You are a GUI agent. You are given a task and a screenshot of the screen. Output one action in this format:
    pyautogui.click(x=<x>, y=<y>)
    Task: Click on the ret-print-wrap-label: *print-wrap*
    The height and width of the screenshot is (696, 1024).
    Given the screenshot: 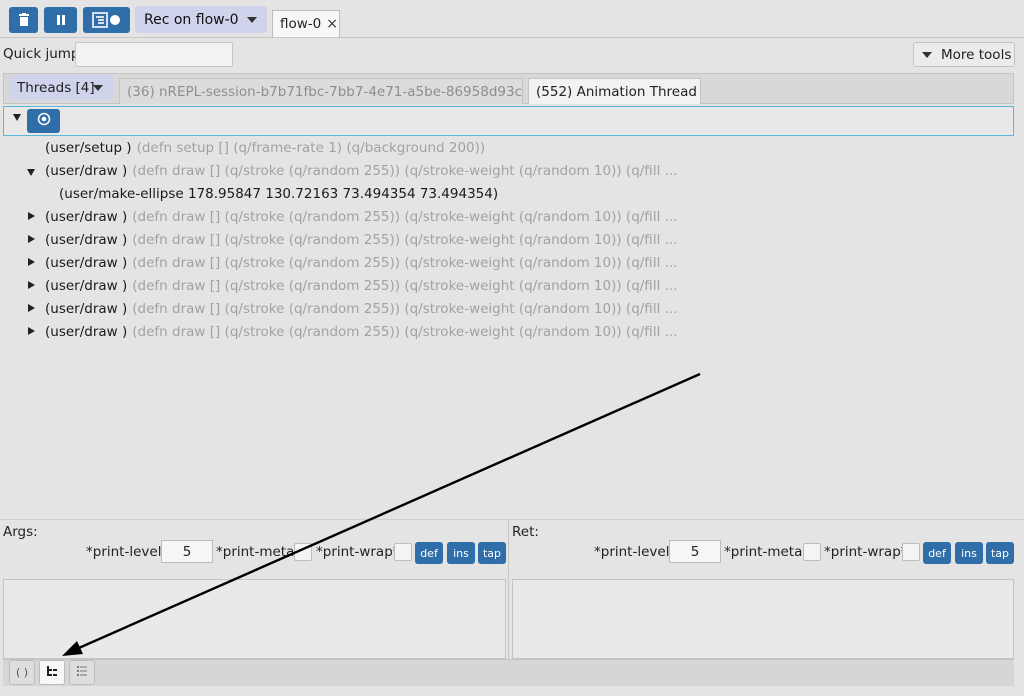 What is the action you would take?
    pyautogui.click(x=866, y=552)
    